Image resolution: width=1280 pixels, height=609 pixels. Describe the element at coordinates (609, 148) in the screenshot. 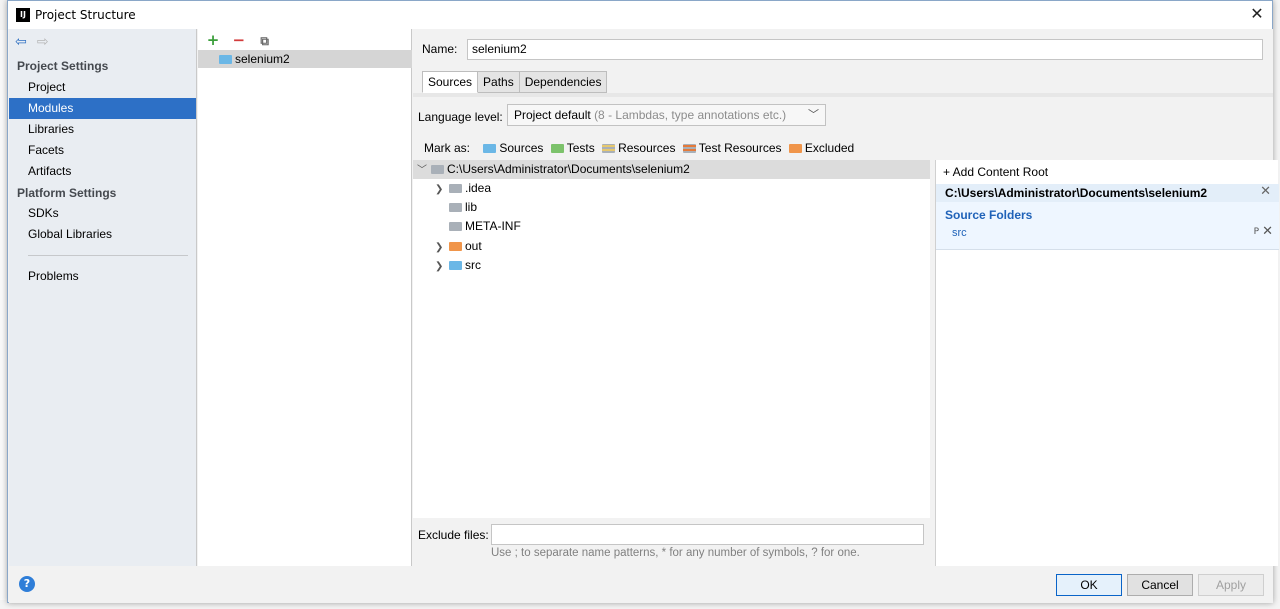

I see `resources-folder-icon` at that location.